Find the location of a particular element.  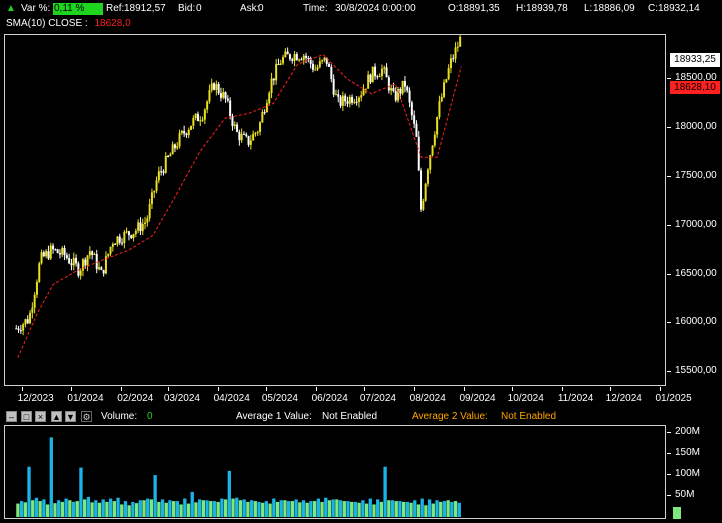

volume-tick-label: 200M is located at coordinates (688, 432).